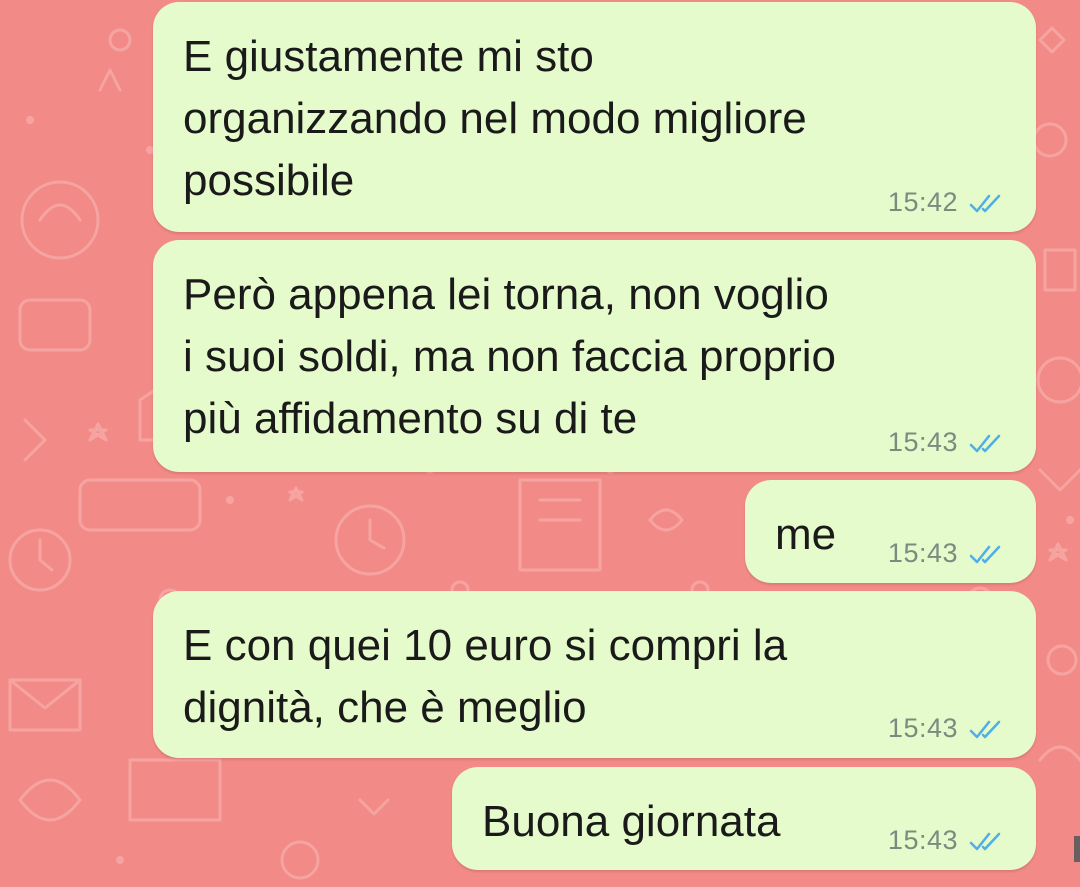 This screenshot has width=1080, height=887. Describe the element at coordinates (890, 531) in the screenshot. I see `message-bubble: me 15:43` at that location.